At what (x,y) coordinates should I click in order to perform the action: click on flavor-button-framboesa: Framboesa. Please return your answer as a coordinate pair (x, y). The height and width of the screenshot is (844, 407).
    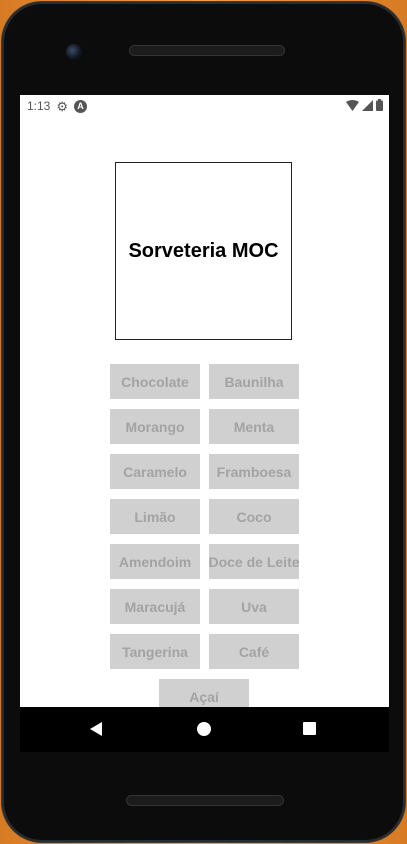
    Looking at the image, I should click on (254, 471).